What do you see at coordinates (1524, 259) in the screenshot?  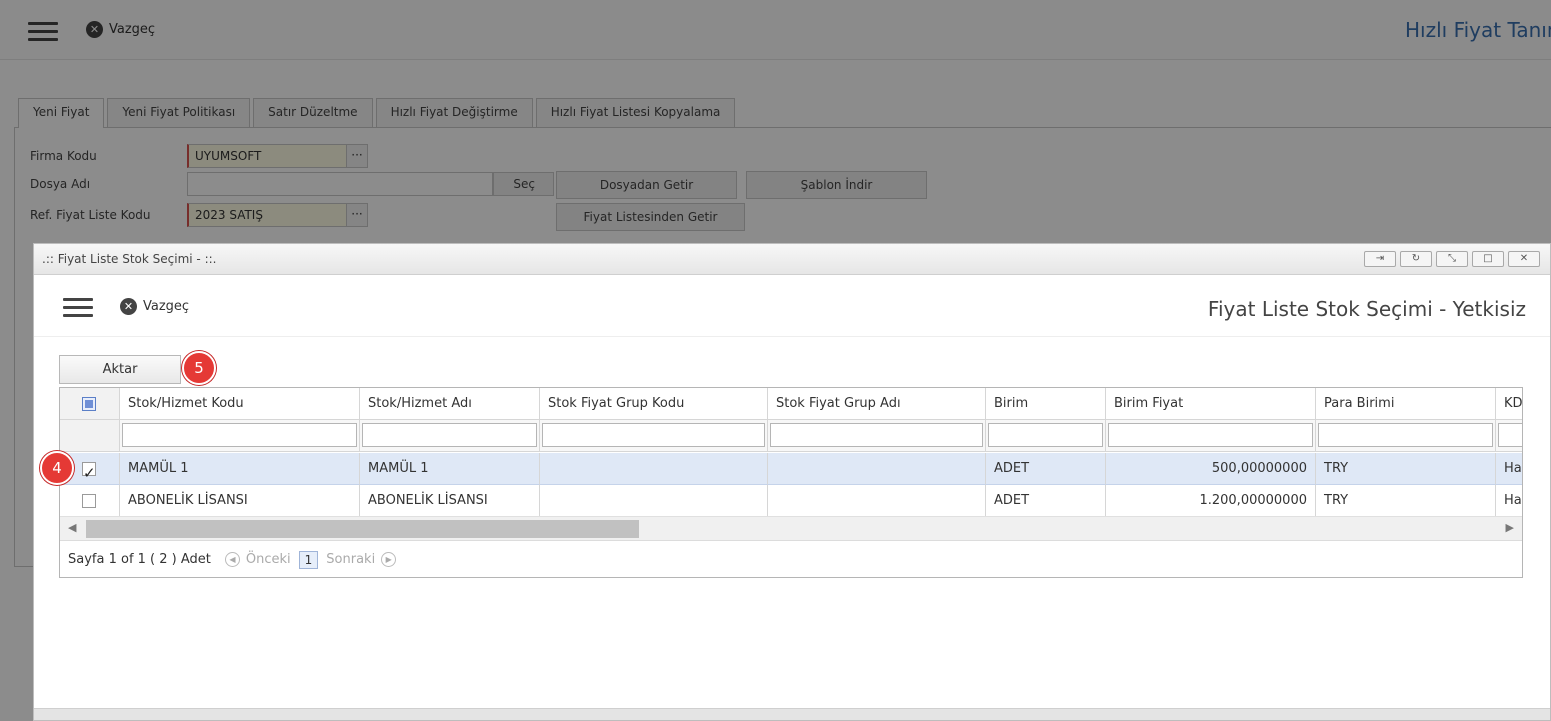 I see `close-window-icon: ✕` at bounding box center [1524, 259].